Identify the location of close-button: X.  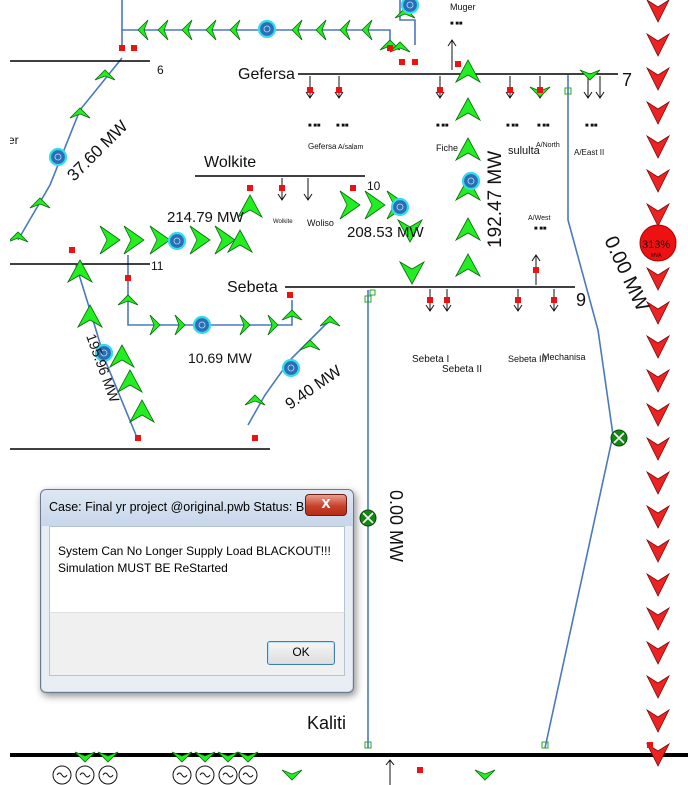
(326, 505).